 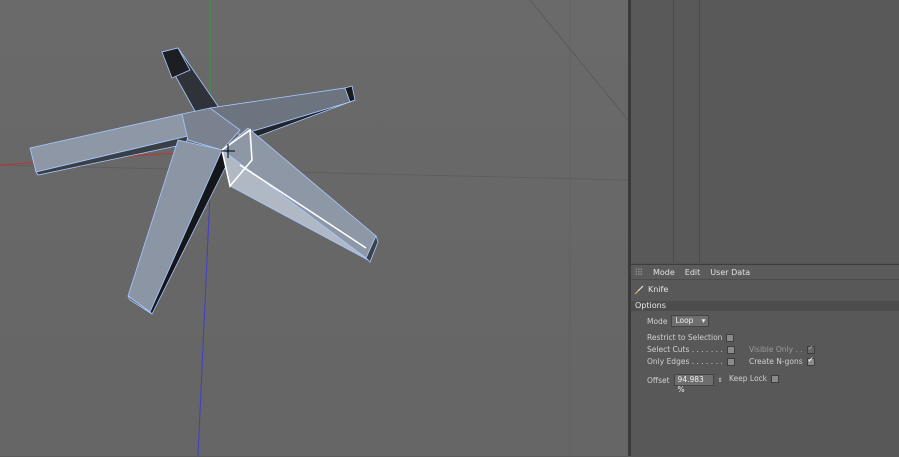 I want to click on horizon-line, so click(x=314, y=172).